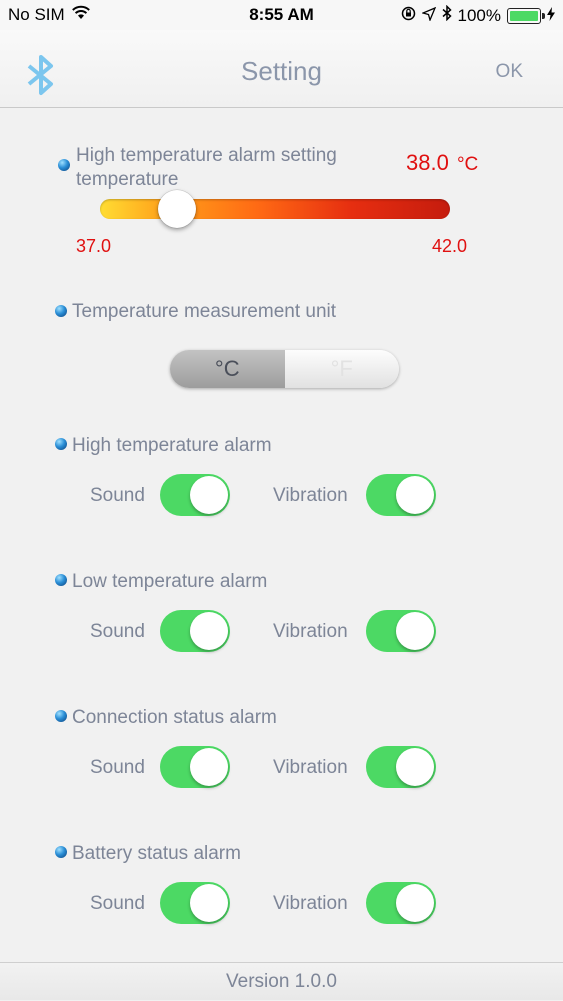 Image resolution: width=563 pixels, height=1001 pixels. Describe the element at coordinates (275, 209) in the screenshot. I see `high-temp-slider` at that location.